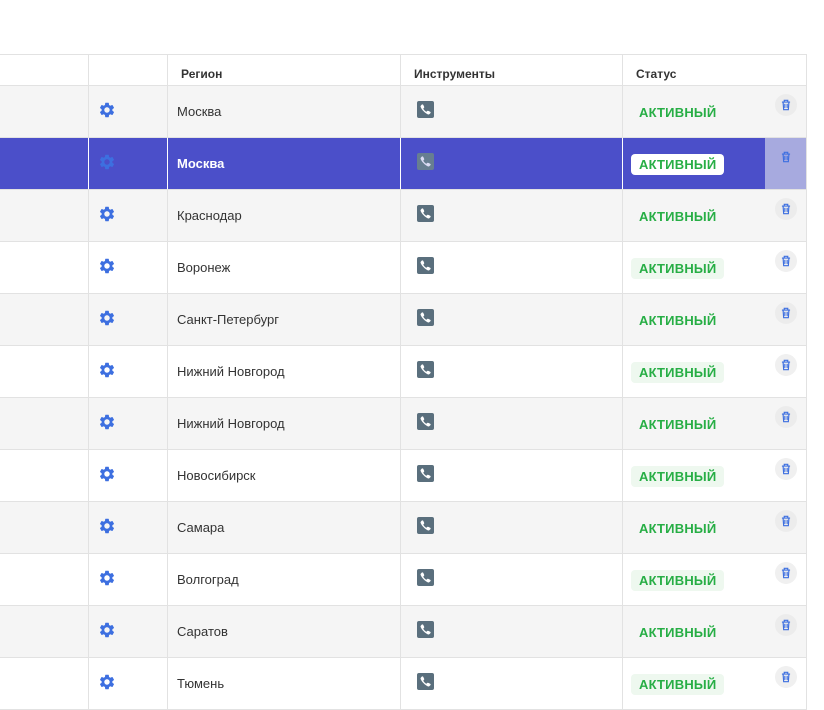  I want to click on header-tools-label: Инструменты, so click(455, 74).